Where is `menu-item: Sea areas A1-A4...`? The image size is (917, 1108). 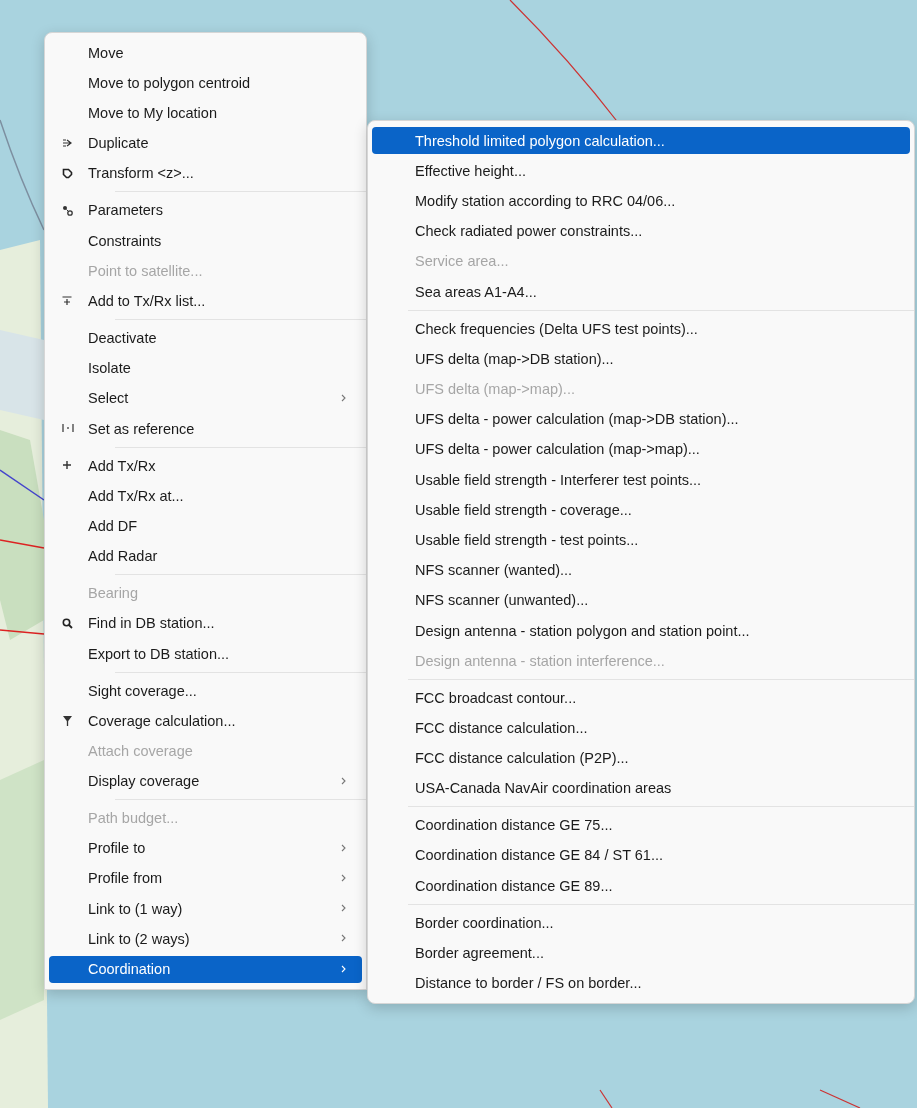
menu-item: Sea areas A1-A4... is located at coordinates (641, 292).